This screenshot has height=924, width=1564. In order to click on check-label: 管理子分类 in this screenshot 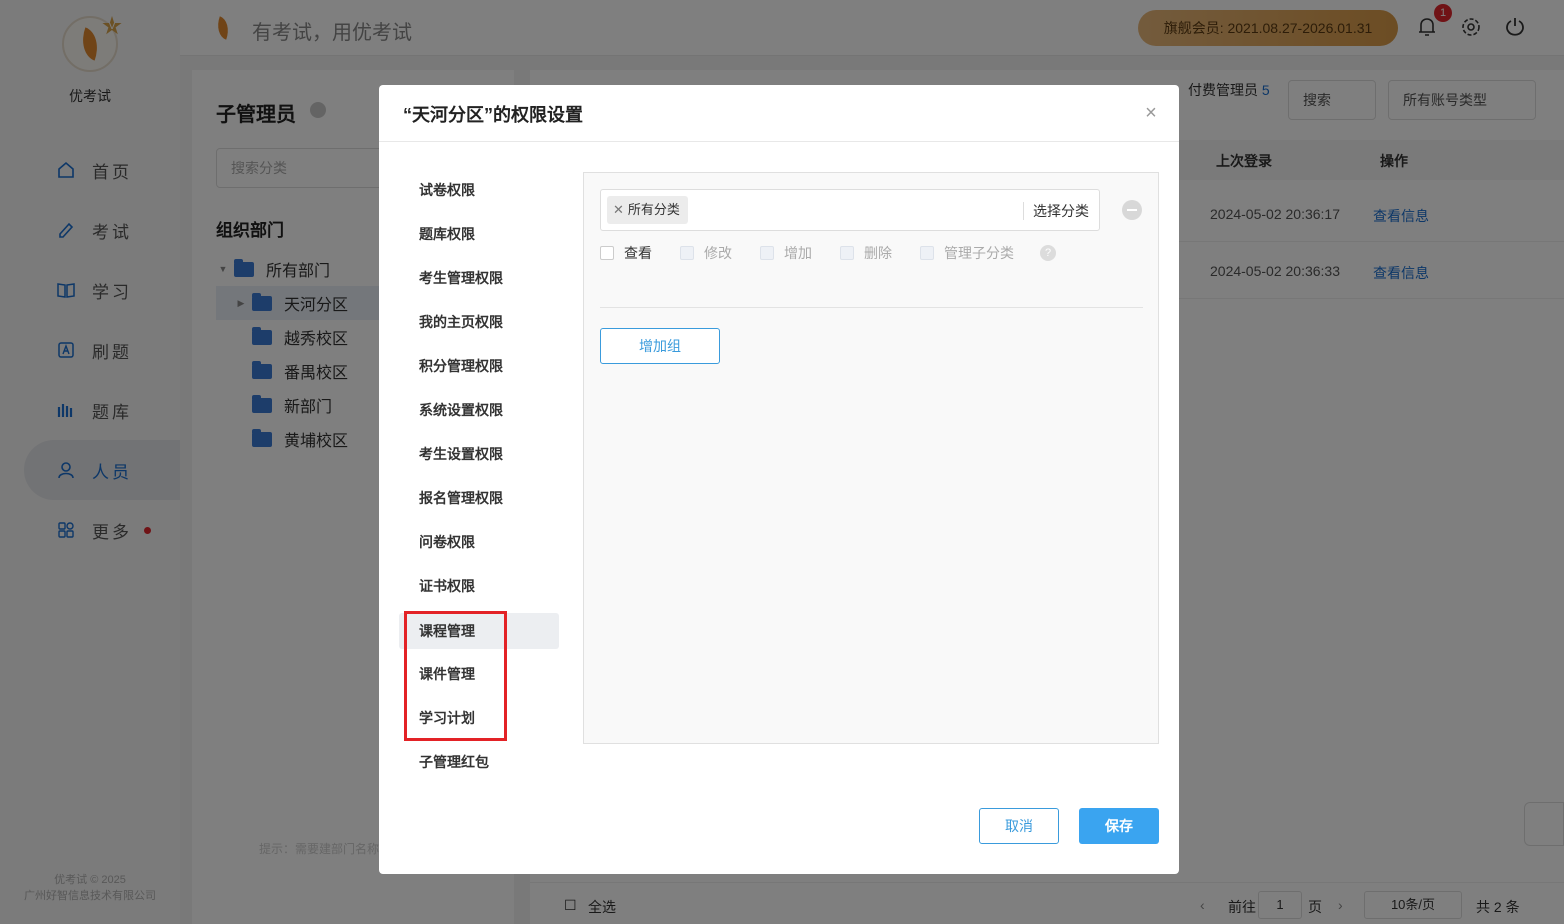, I will do `click(979, 253)`.